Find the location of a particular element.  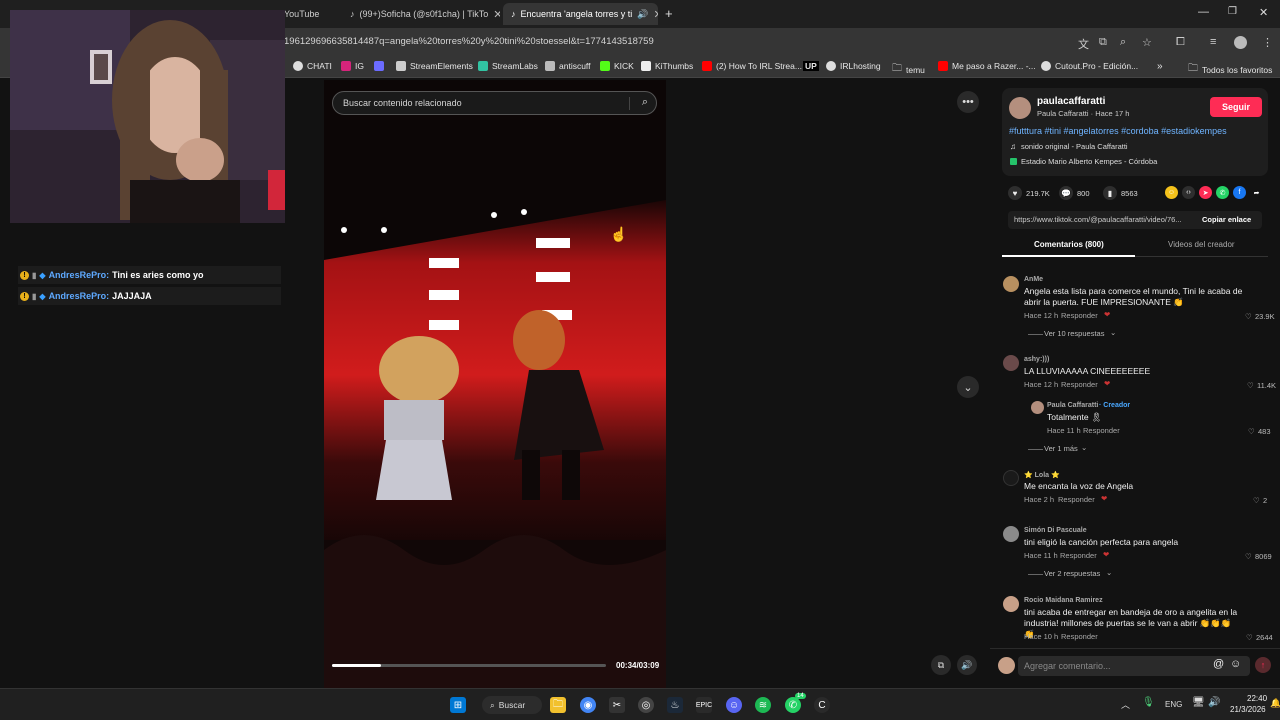

spotify-icon: ≋ is located at coordinates (763, 705).